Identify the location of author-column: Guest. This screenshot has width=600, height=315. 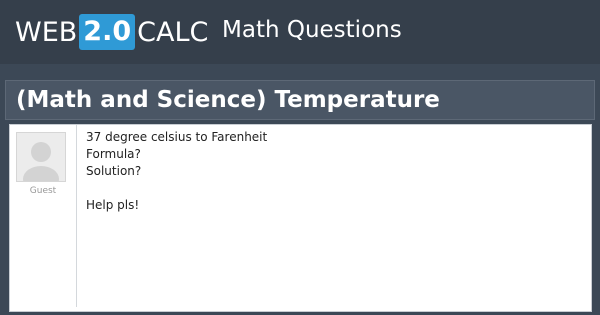
(43, 216).